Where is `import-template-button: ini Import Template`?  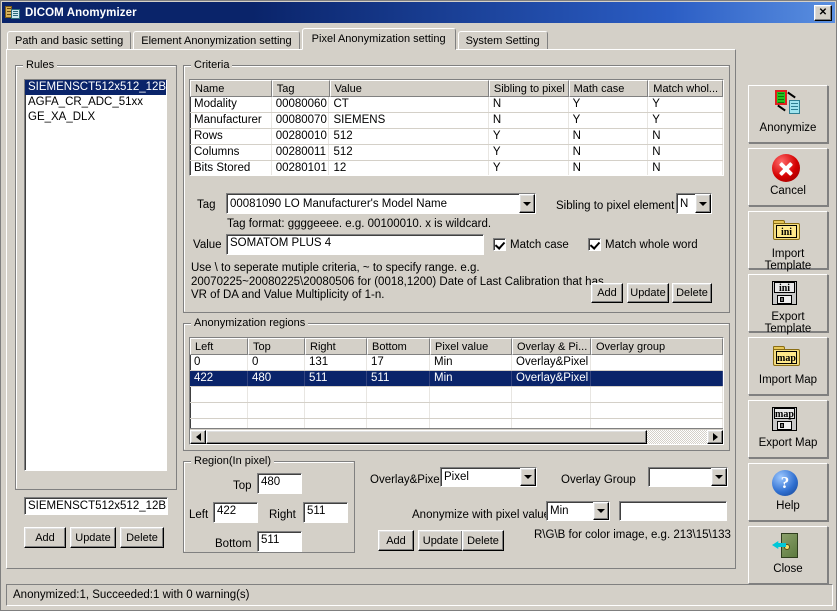
import-template-button: ini Import Template is located at coordinates (788, 241).